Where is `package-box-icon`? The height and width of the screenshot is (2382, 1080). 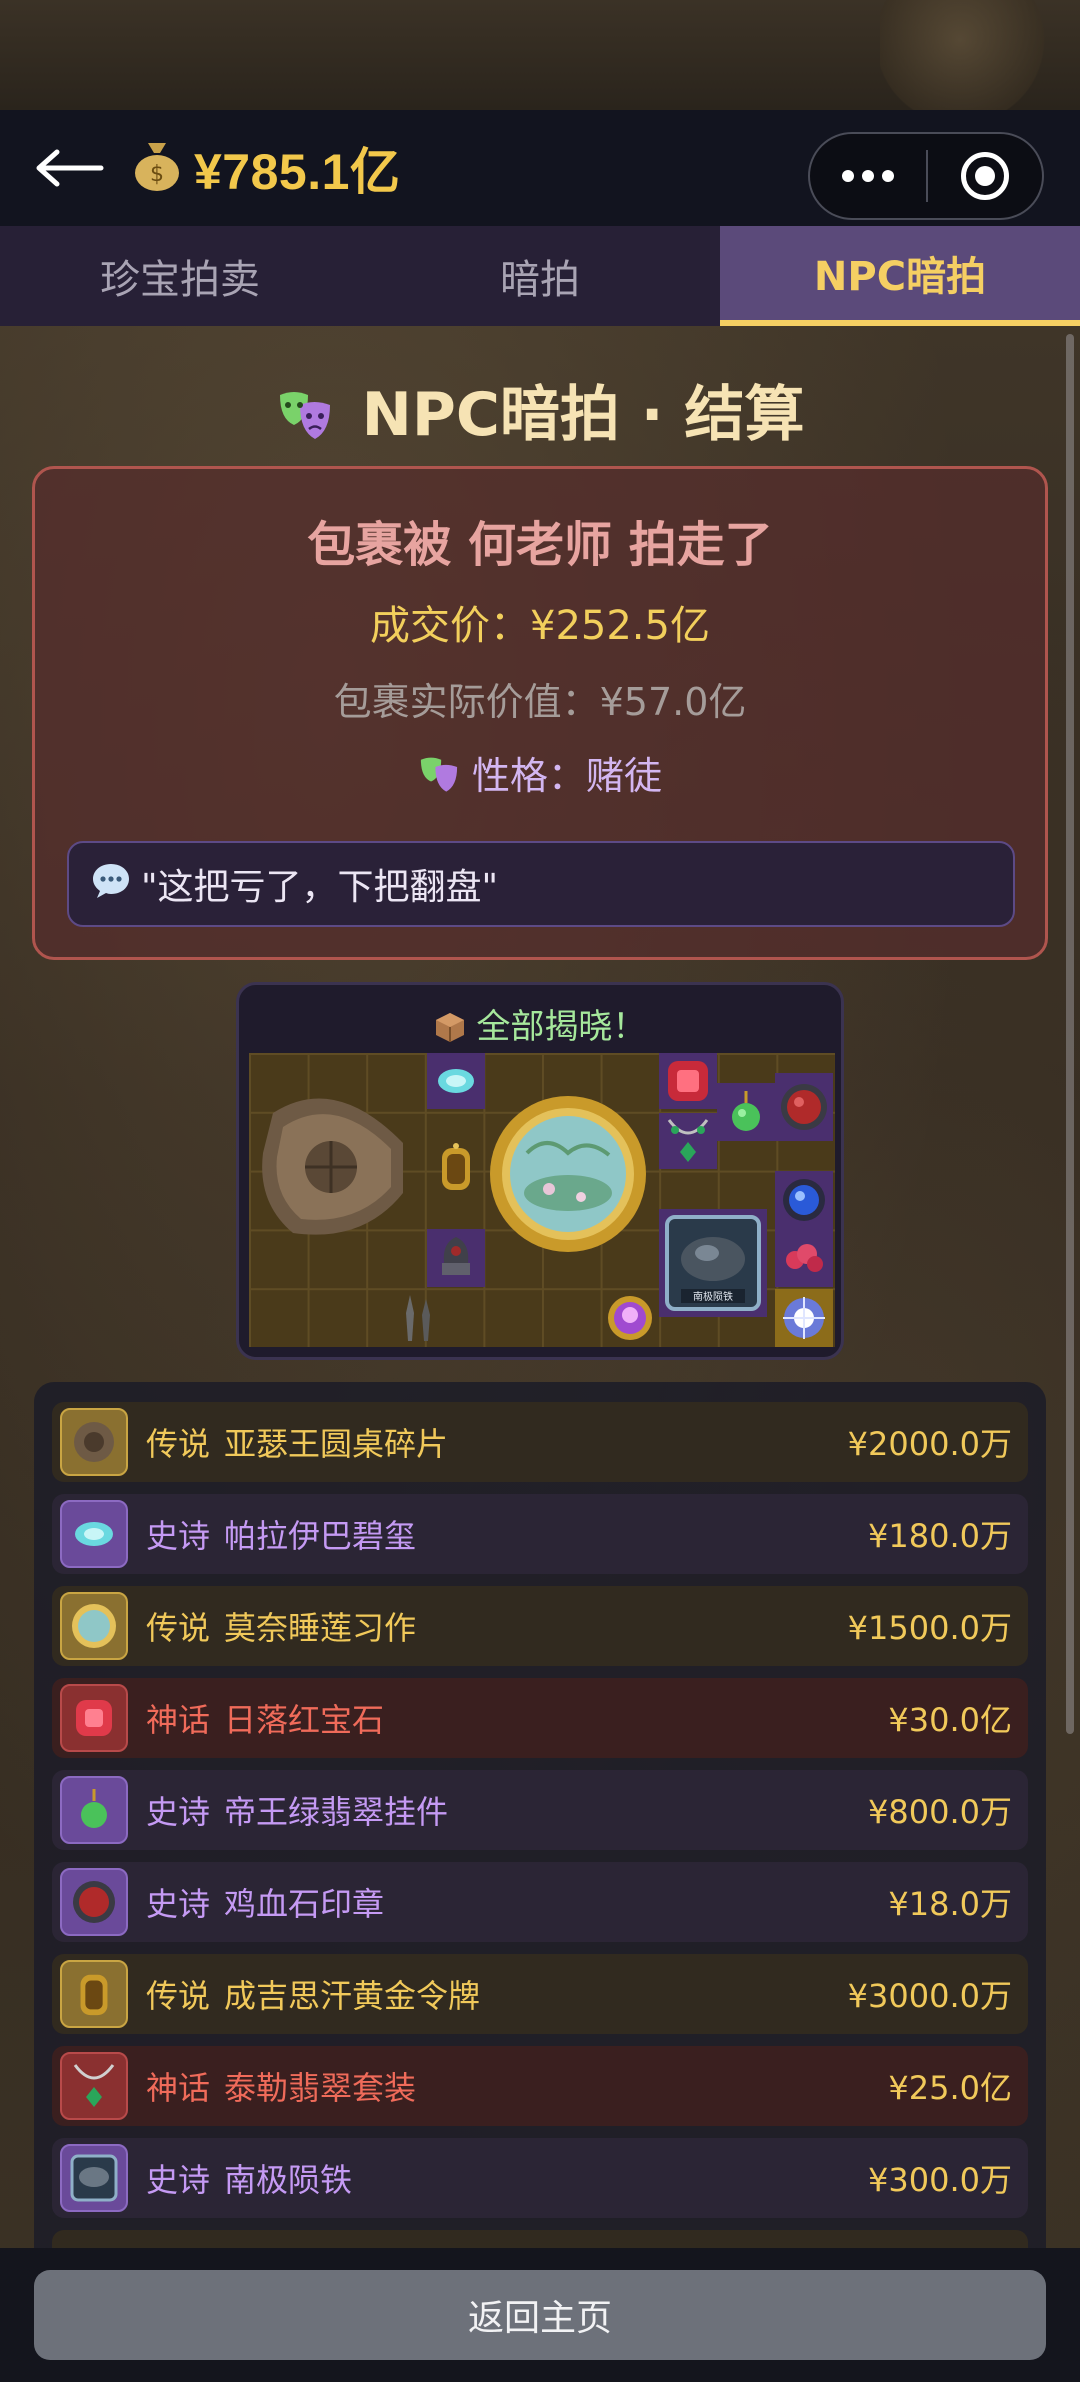
package-box-icon is located at coordinates (455, 1027).